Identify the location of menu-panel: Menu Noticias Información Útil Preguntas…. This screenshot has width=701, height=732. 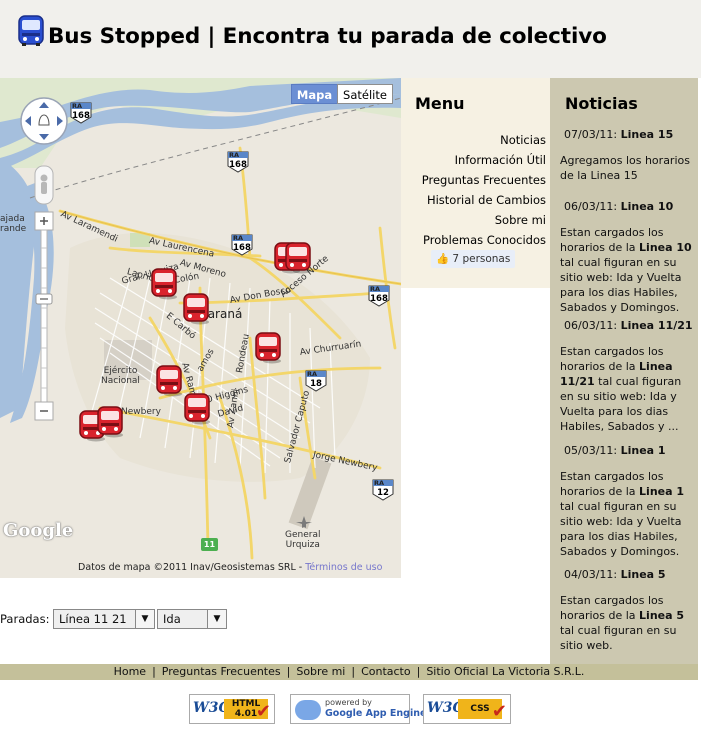
(475, 183).